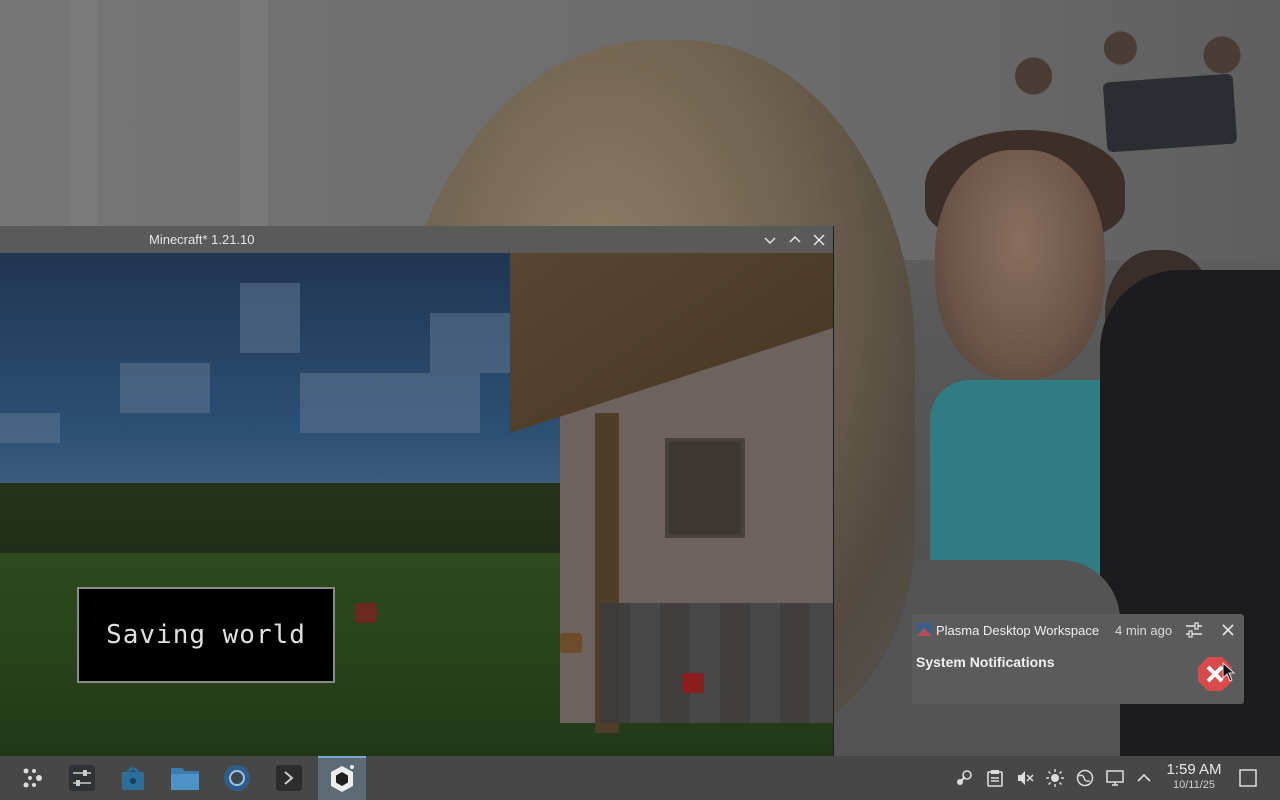 This screenshot has width=1280, height=800. Describe the element at coordinates (202, 239) in the screenshot. I see `window-title: Minecraft* 1.21.10` at that location.